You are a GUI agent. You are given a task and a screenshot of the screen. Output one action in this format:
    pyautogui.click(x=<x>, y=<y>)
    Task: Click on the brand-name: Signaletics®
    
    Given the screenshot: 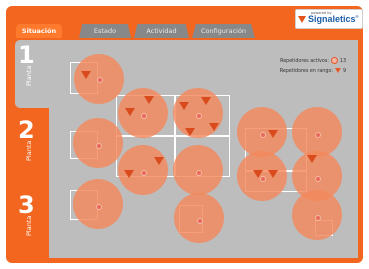 What is the action you would take?
    pyautogui.click(x=333, y=19)
    